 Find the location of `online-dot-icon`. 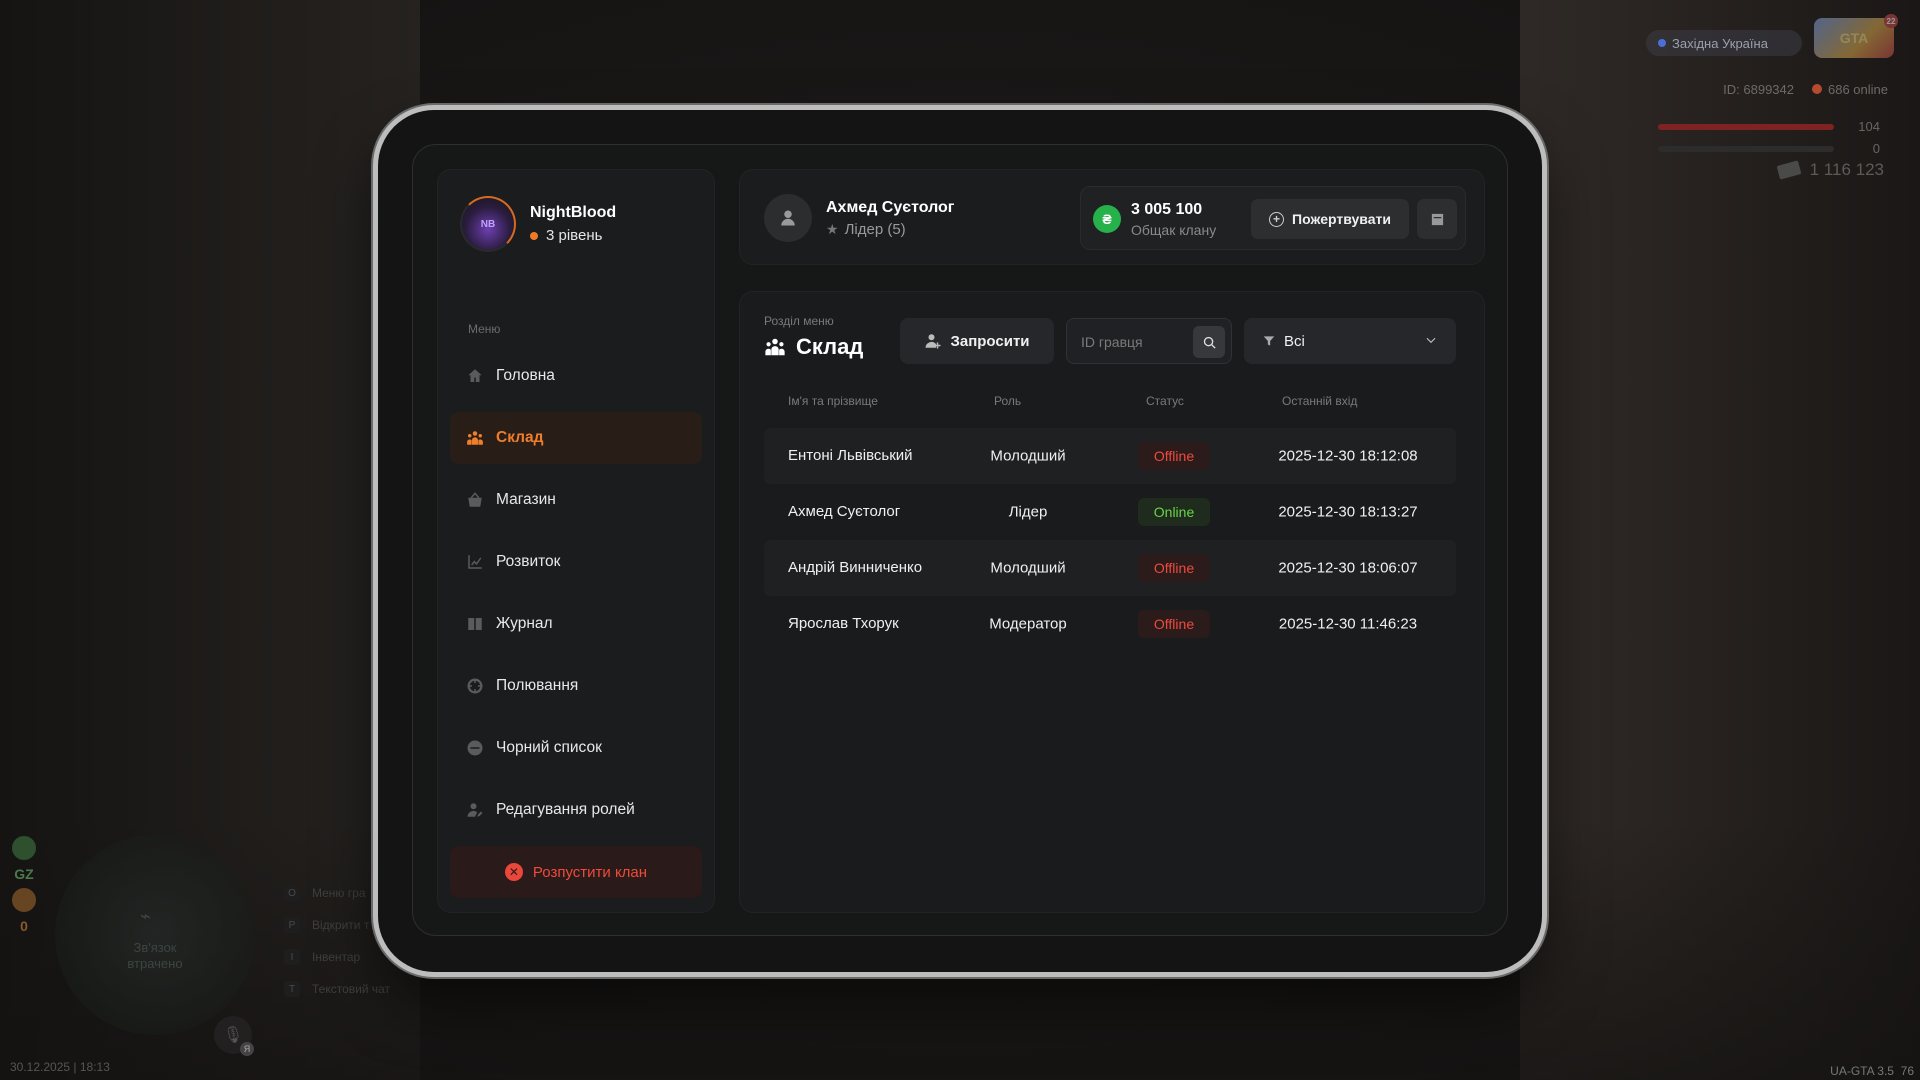

online-dot-icon is located at coordinates (1817, 89).